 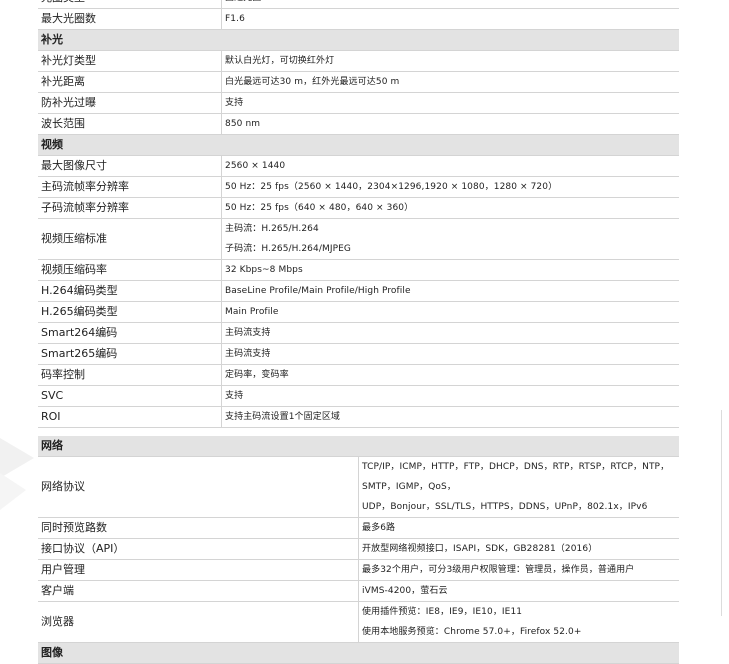 I want to click on table-row: Smart264编码 主码流支持, so click(x=358, y=333).